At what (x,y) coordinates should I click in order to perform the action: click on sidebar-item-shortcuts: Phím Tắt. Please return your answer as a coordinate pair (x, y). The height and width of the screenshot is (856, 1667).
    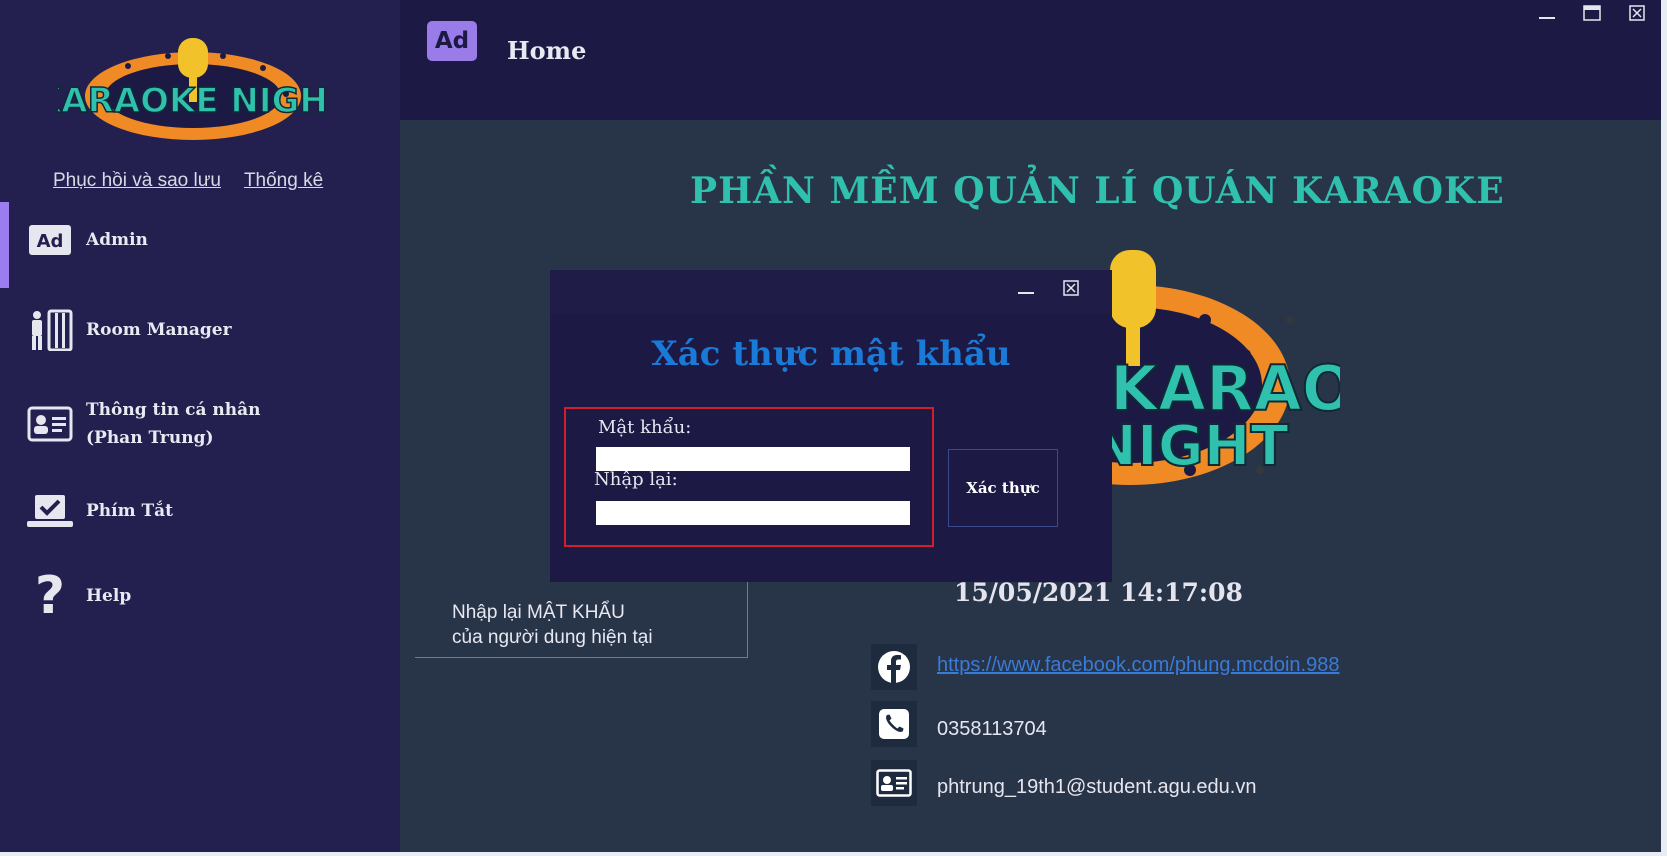
    Looking at the image, I should click on (99, 511).